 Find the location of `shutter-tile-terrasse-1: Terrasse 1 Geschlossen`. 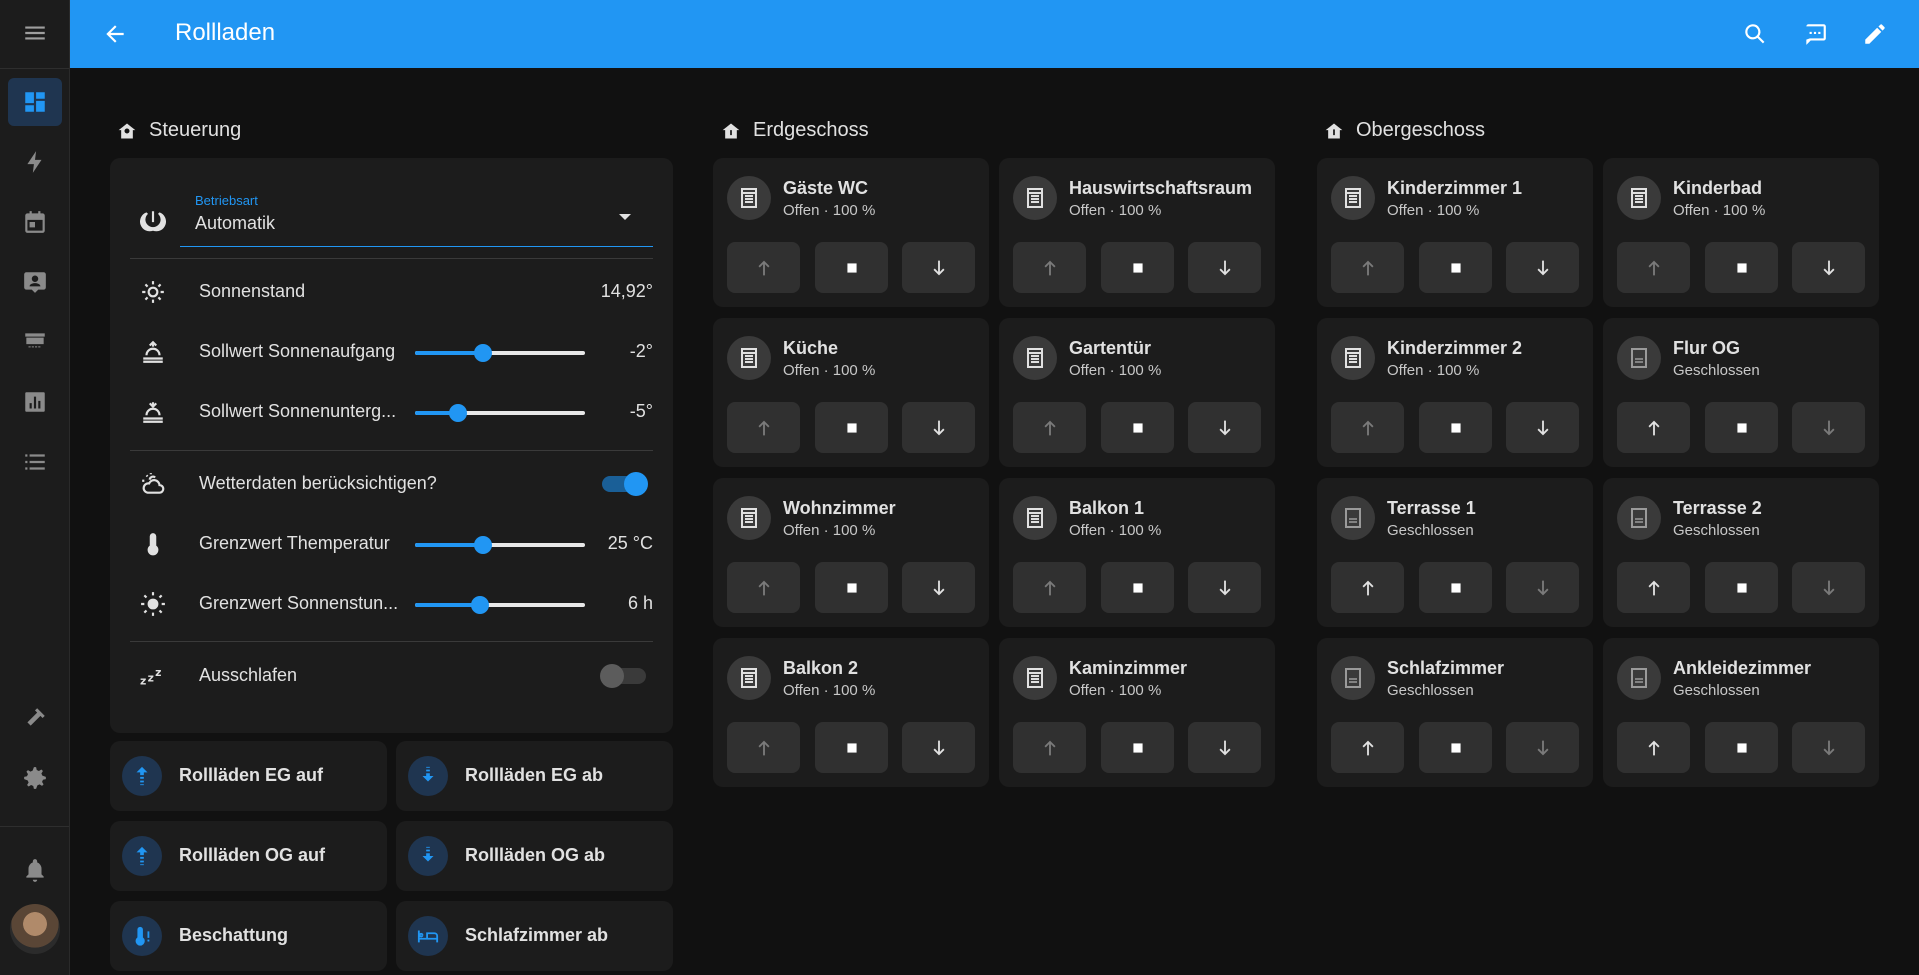

shutter-tile-terrasse-1: Terrasse 1 Geschlossen is located at coordinates (1455, 552).